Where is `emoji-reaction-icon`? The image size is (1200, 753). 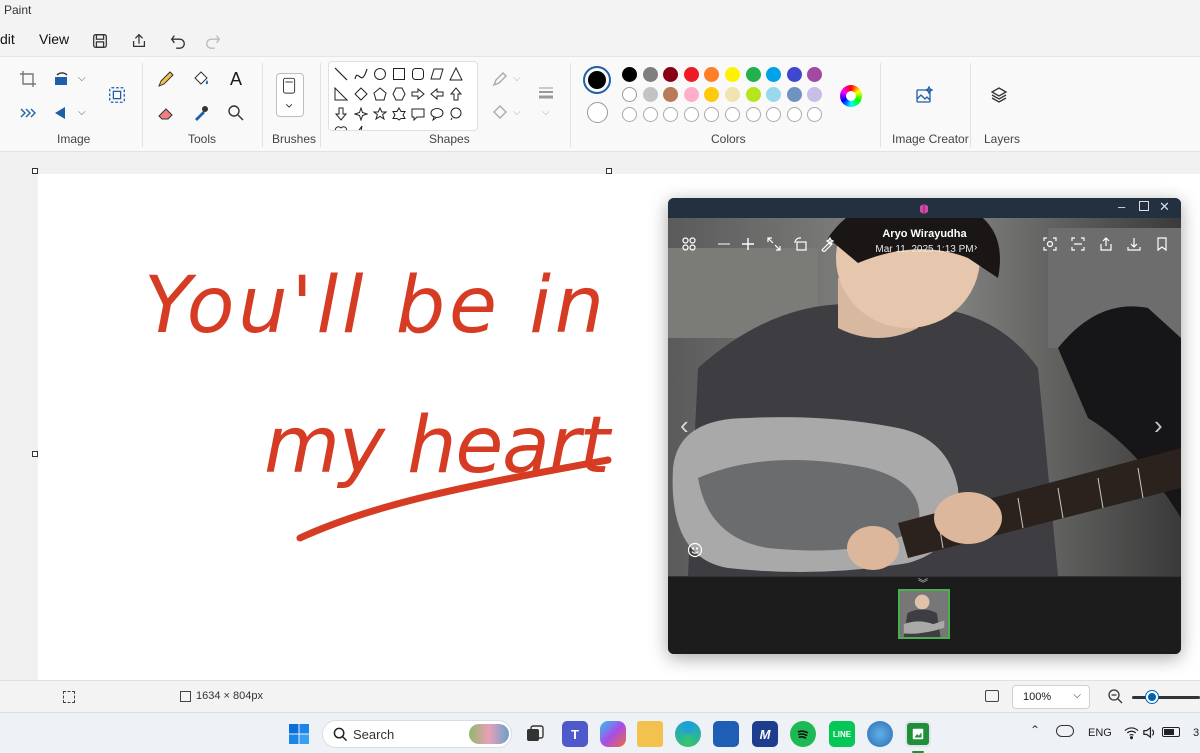 emoji-reaction-icon is located at coordinates (695, 550).